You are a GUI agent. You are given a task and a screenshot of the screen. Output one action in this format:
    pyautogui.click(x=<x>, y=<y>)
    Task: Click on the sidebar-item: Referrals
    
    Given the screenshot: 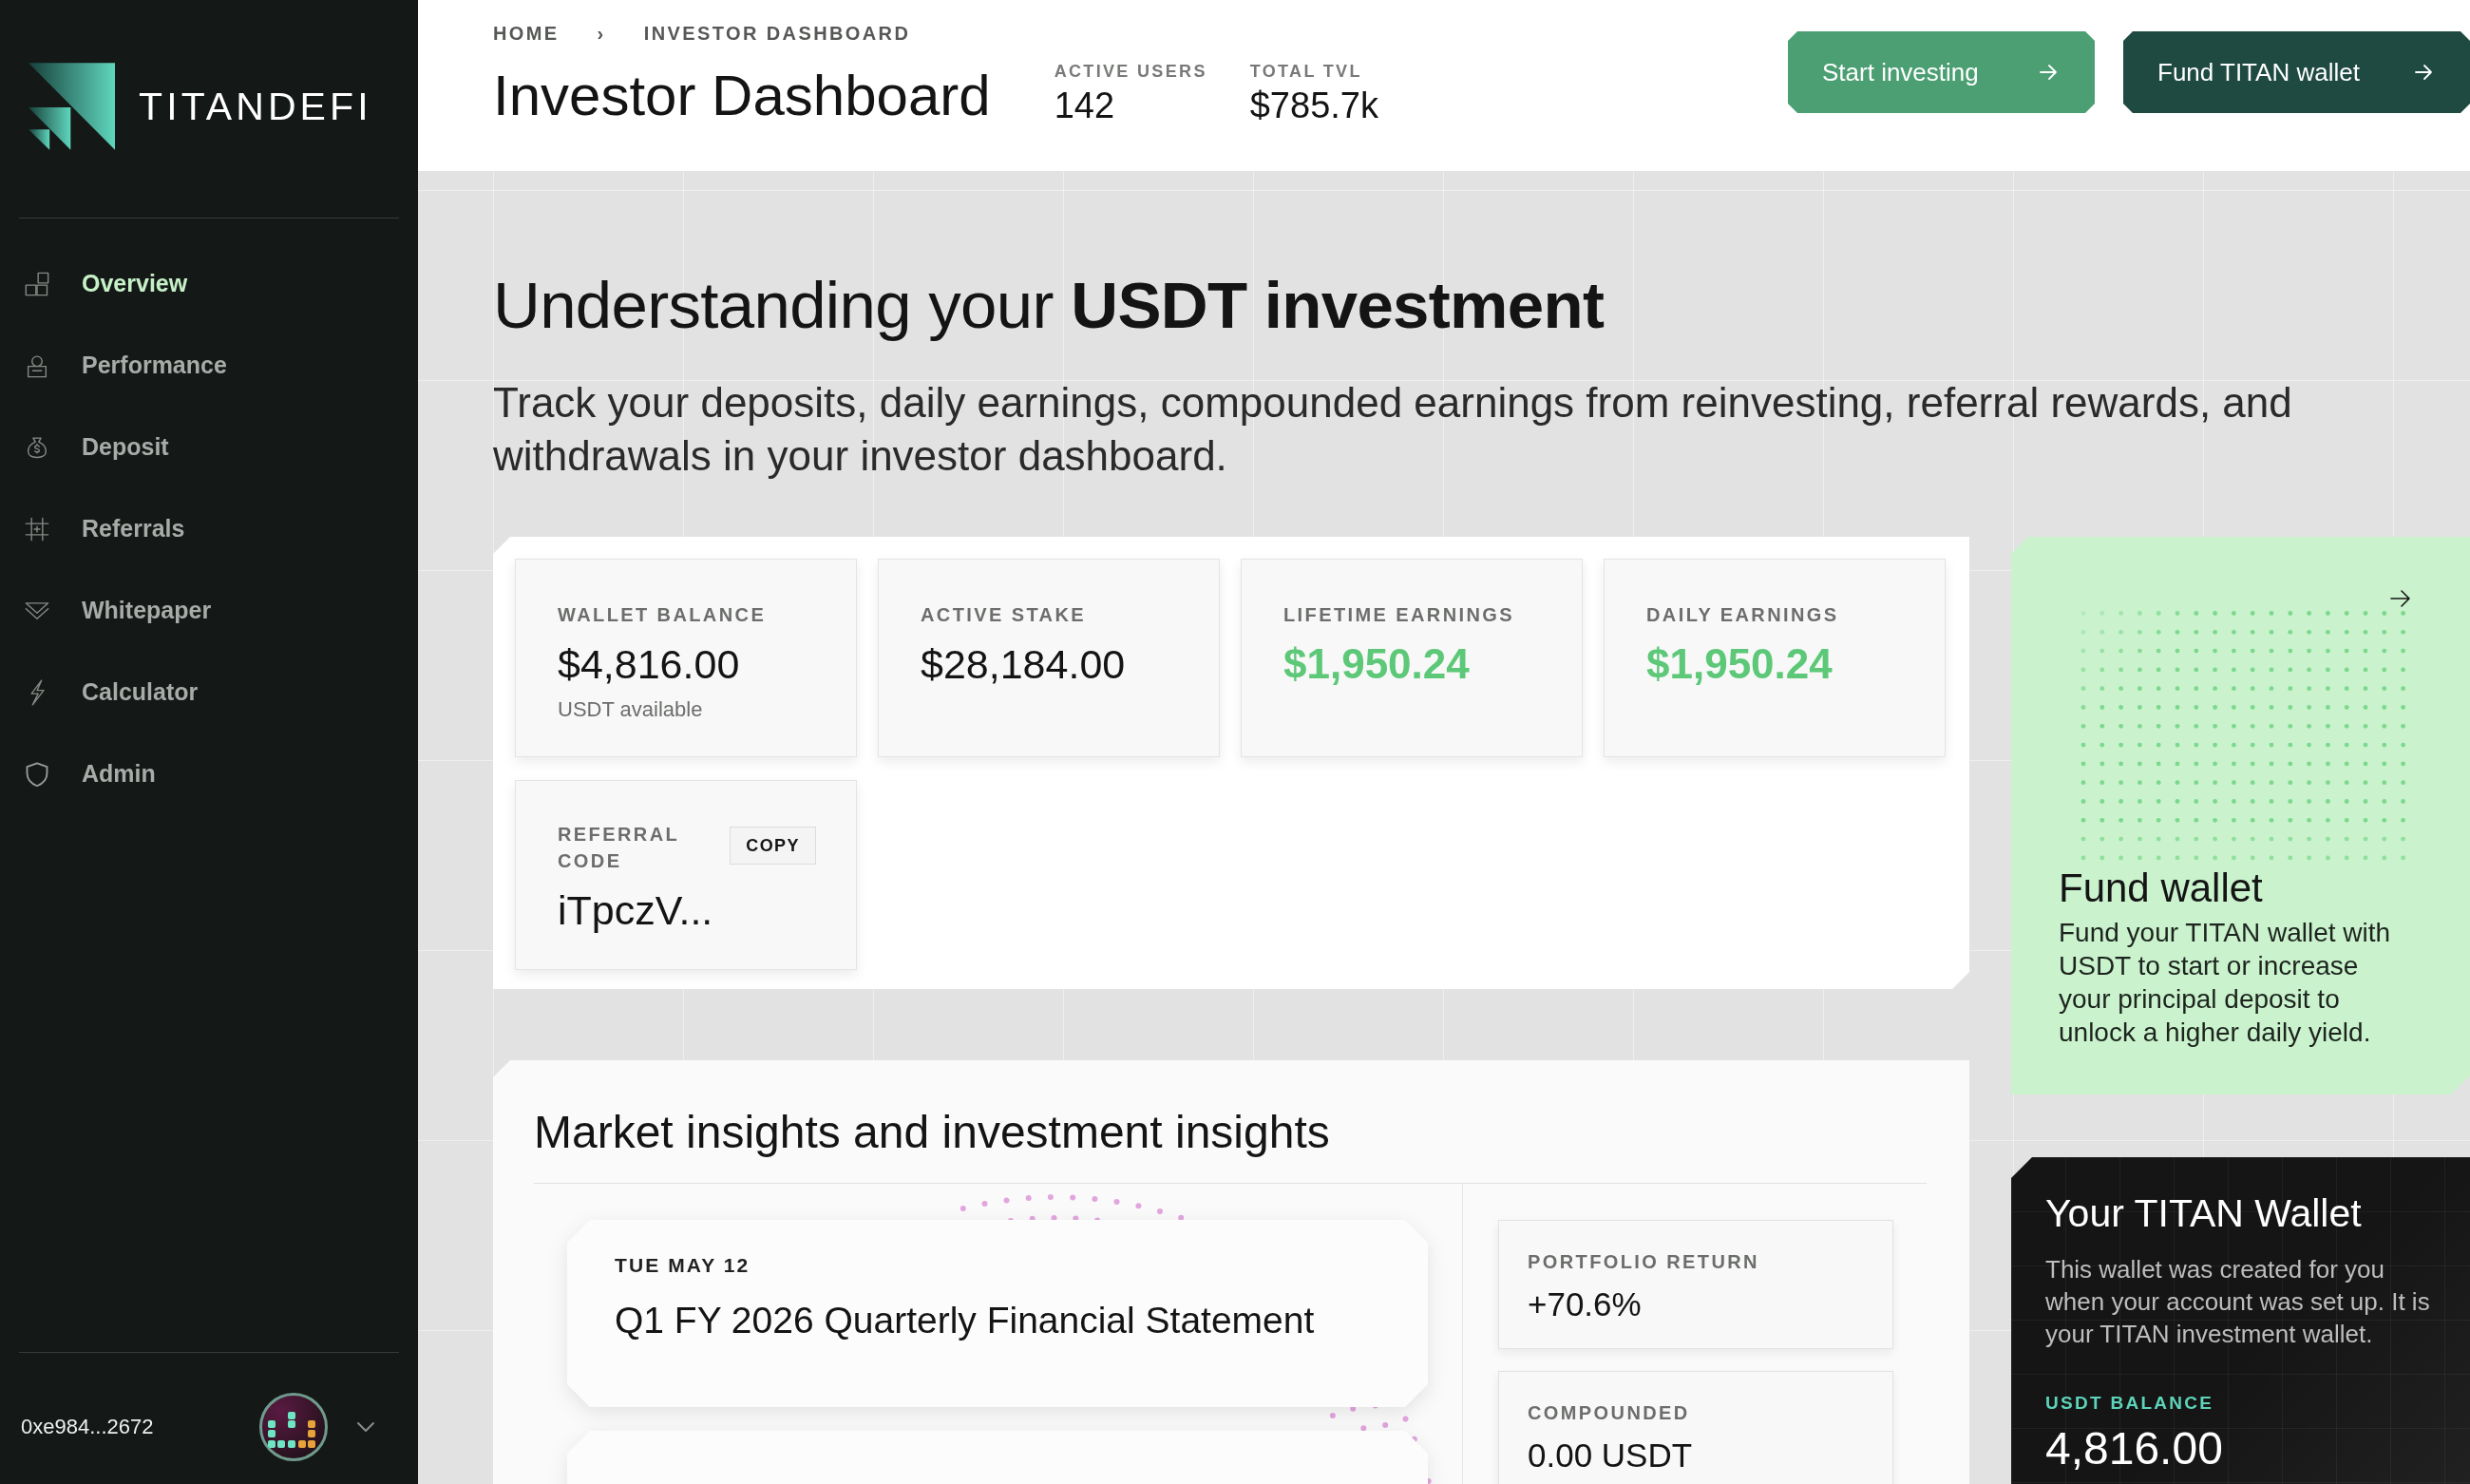 What is the action you would take?
    pyautogui.click(x=209, y=529)
    